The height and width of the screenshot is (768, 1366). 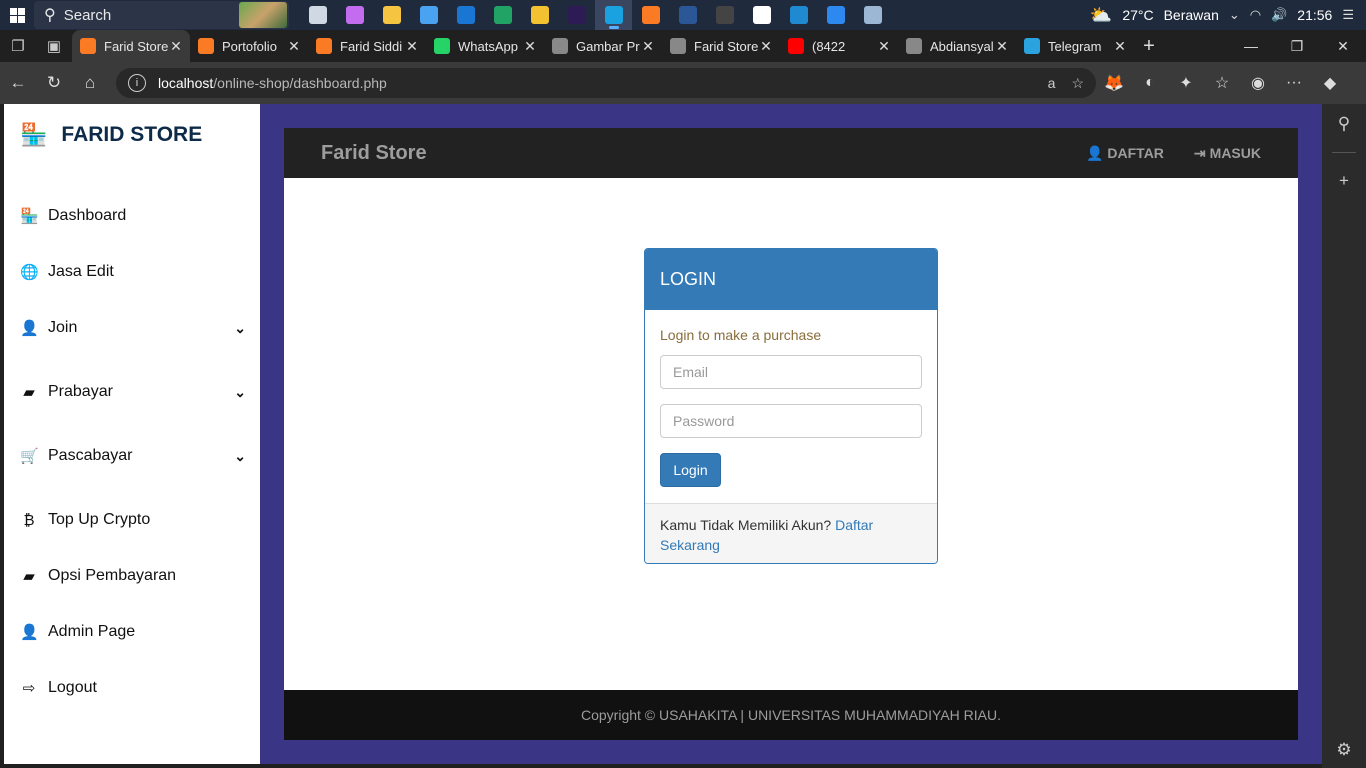 What do you see at coordinates (133, 272) in the screenshot?
I see `sidebar-item-jasa-edit: 🌐 Jasa Edit` at bounding box center [133, 272].